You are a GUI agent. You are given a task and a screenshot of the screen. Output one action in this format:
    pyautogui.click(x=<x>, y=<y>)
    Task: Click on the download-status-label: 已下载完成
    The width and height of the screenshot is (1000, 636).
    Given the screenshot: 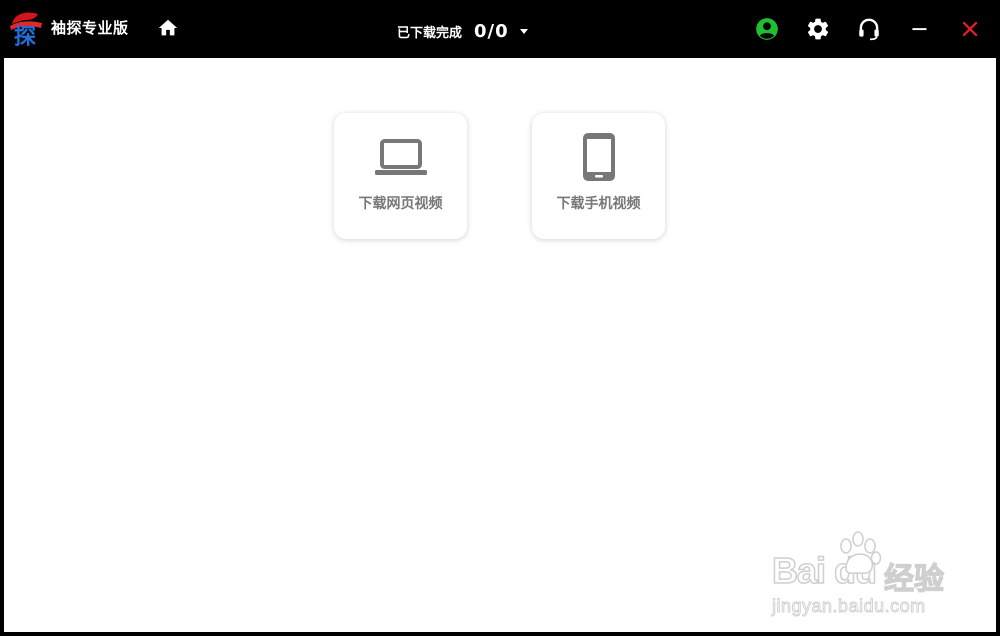 What is the action you would take?
    pyautogui.click(x=430, y=33)
    